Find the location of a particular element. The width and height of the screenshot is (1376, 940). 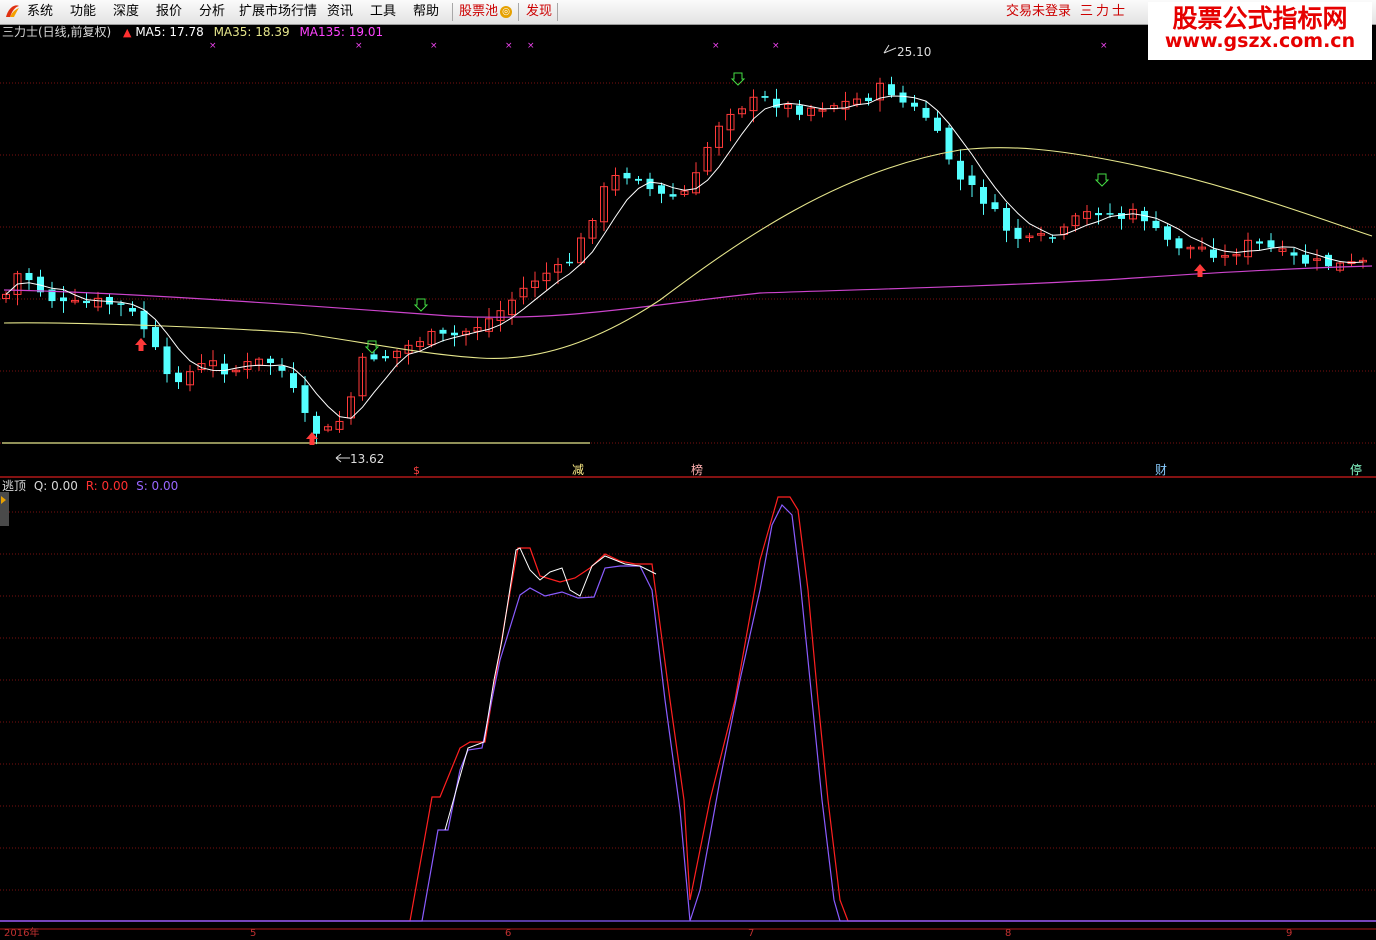

side-tab-arrow-icon is located at coordinates (3, 500).